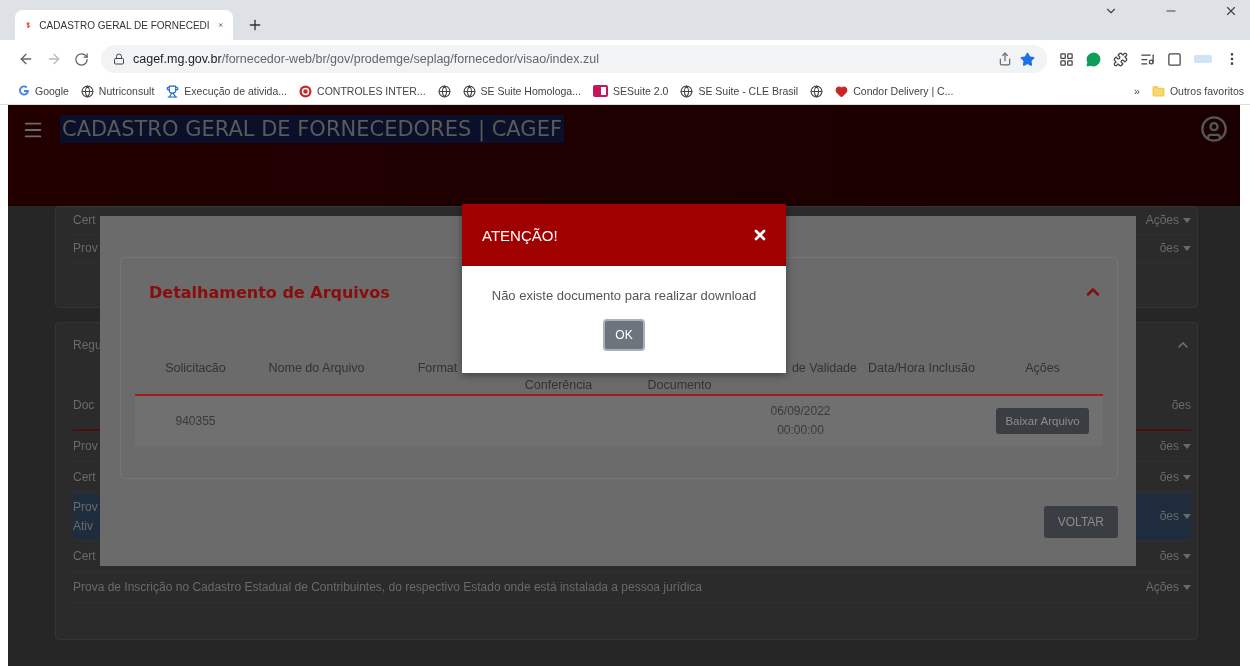 The width and height of the screenshot is (1250, 666). What do you see at coordinates (1214, 129) in the screenshot?
I see `user-avatar-icon` at bounding box center [1214, 129].